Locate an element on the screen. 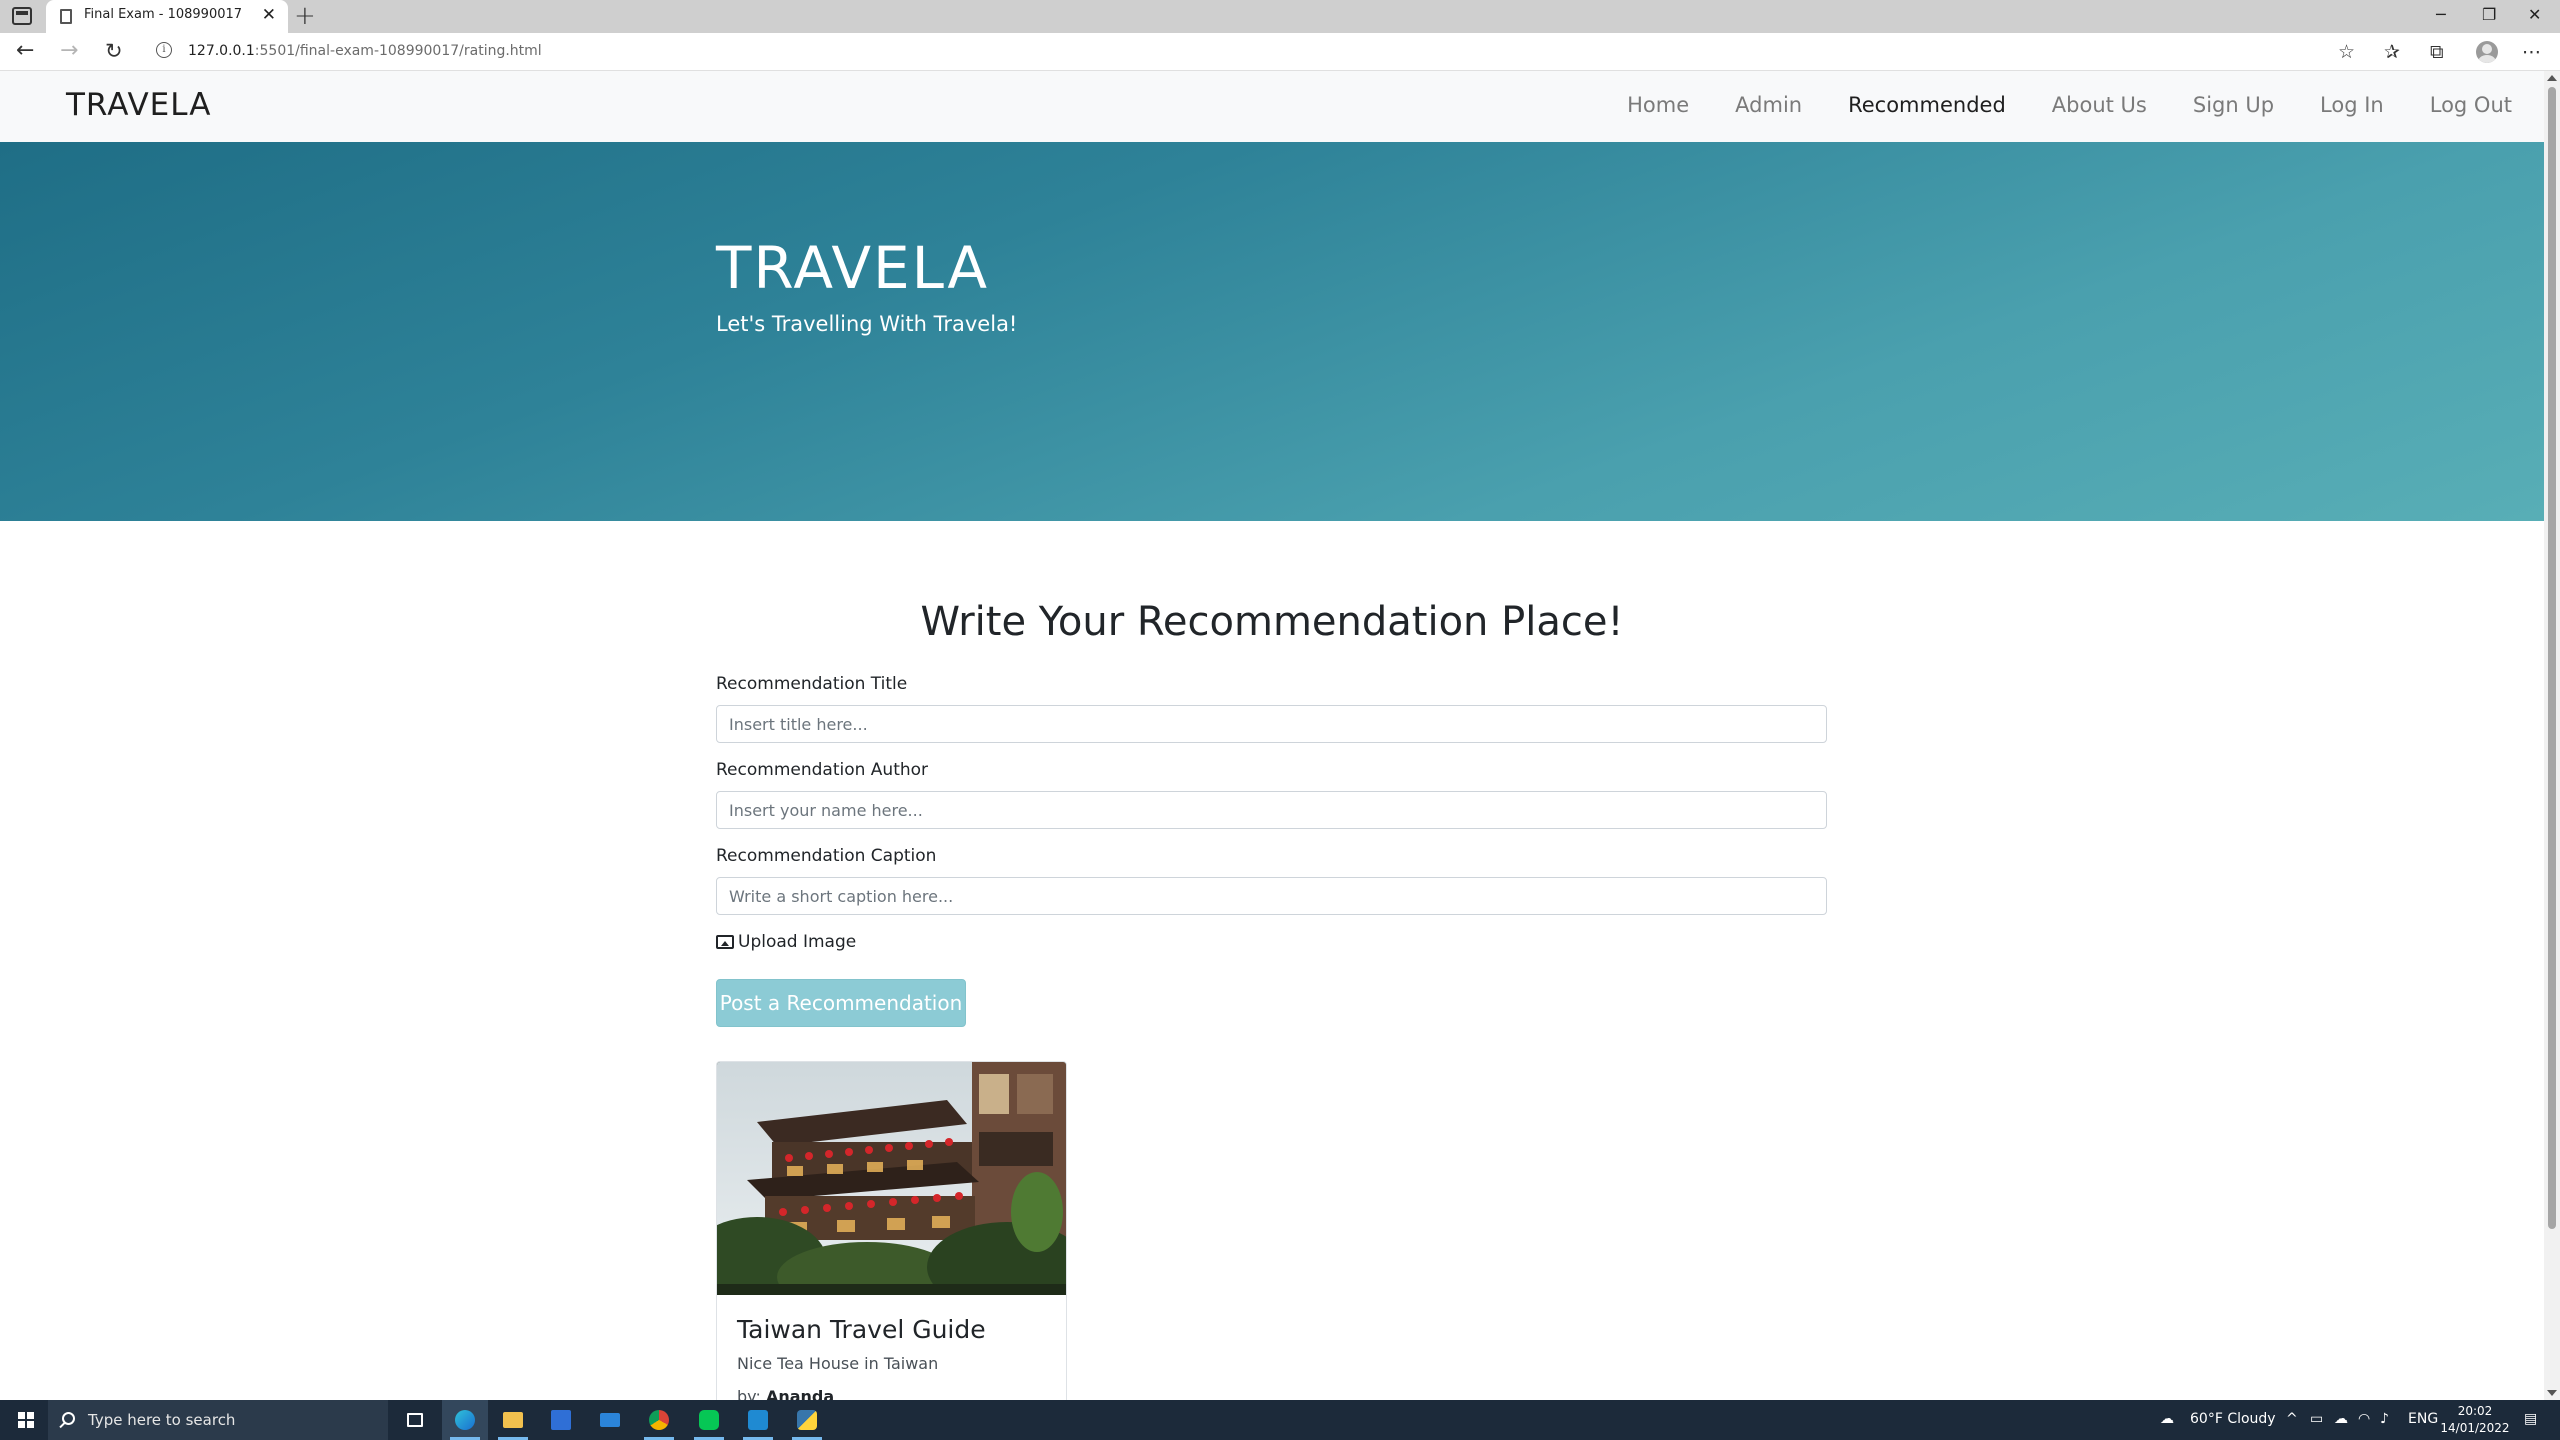 Image resolution: width=2560 pixels, height=1440 pixels. upload-image-button: Upload Image is located at coordinates (786, 942).